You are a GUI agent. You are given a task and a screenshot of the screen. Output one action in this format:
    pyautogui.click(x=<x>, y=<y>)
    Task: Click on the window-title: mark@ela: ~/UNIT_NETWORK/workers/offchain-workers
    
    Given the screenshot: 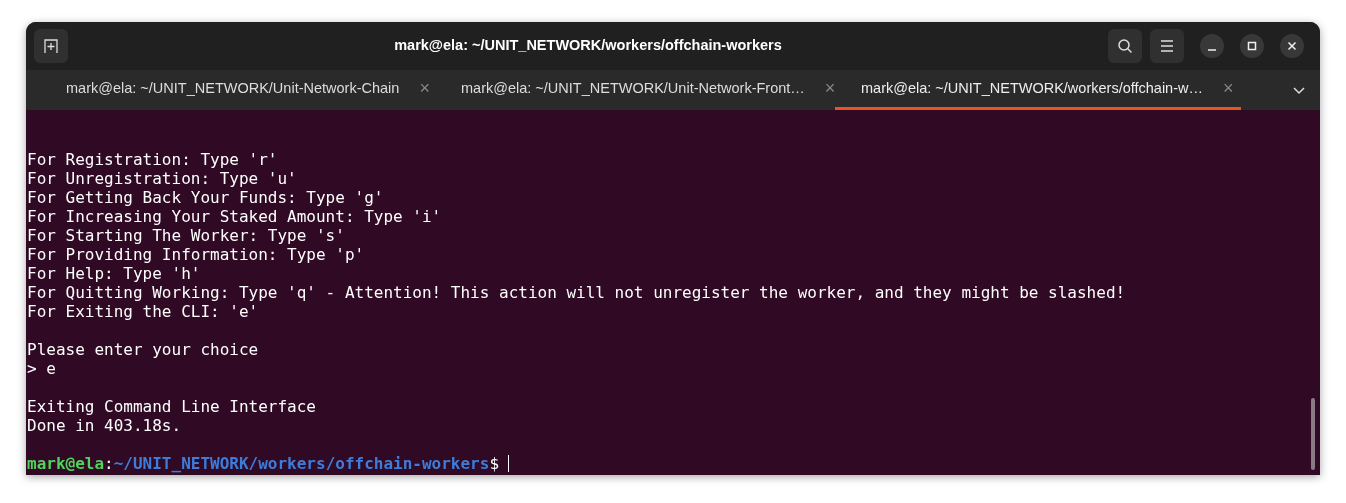 What is the action you would take?
    pyautogui.click(x=588, y=46)
    